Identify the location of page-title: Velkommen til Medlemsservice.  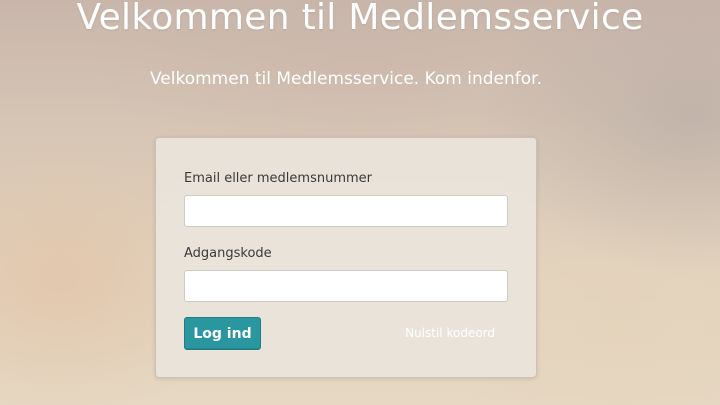
(360, 19).